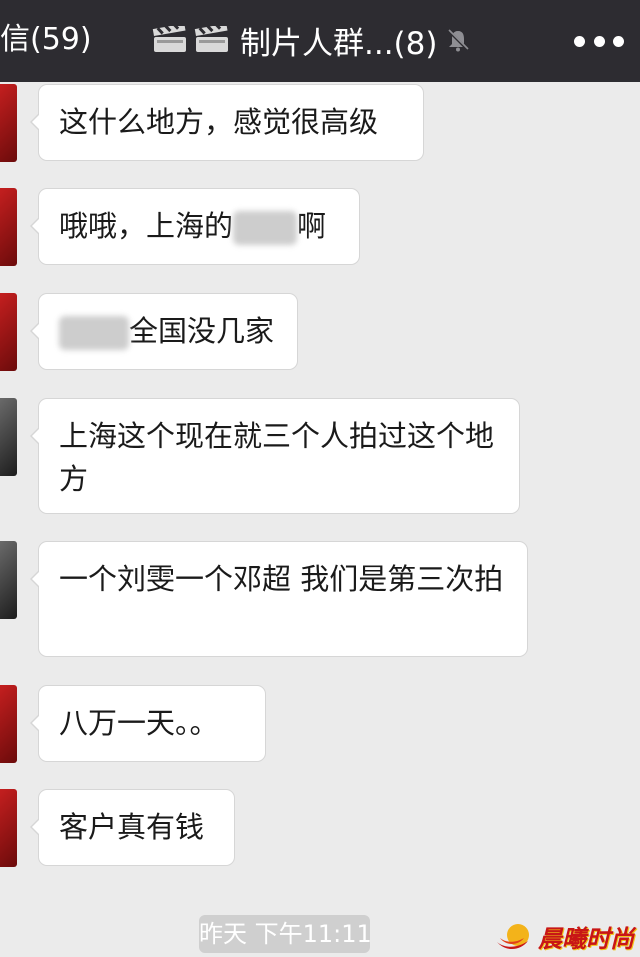  What do you see at coordinates (219, 122) in the screenshot?
I see `message-text: 这什么地方，感觉很高级` at bounding box center [219, 122].